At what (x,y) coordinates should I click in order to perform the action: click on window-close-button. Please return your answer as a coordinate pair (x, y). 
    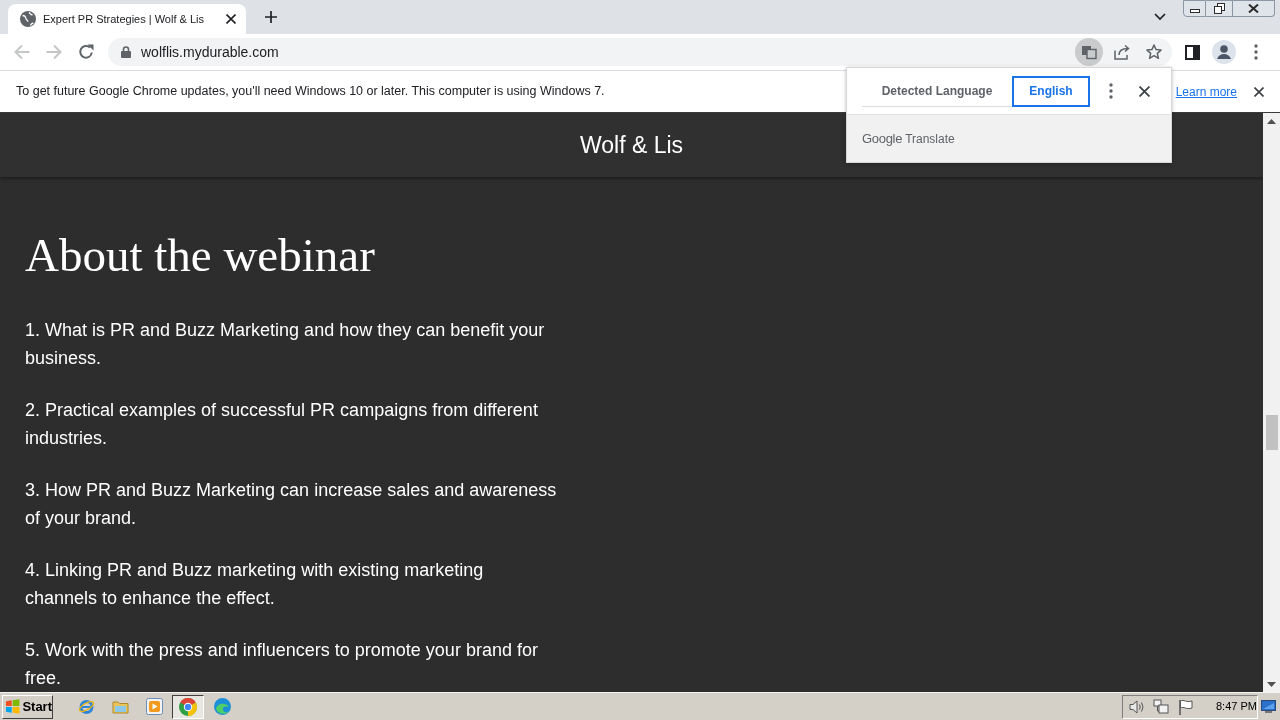
    Looking at the image, I should click on (1254, 8).